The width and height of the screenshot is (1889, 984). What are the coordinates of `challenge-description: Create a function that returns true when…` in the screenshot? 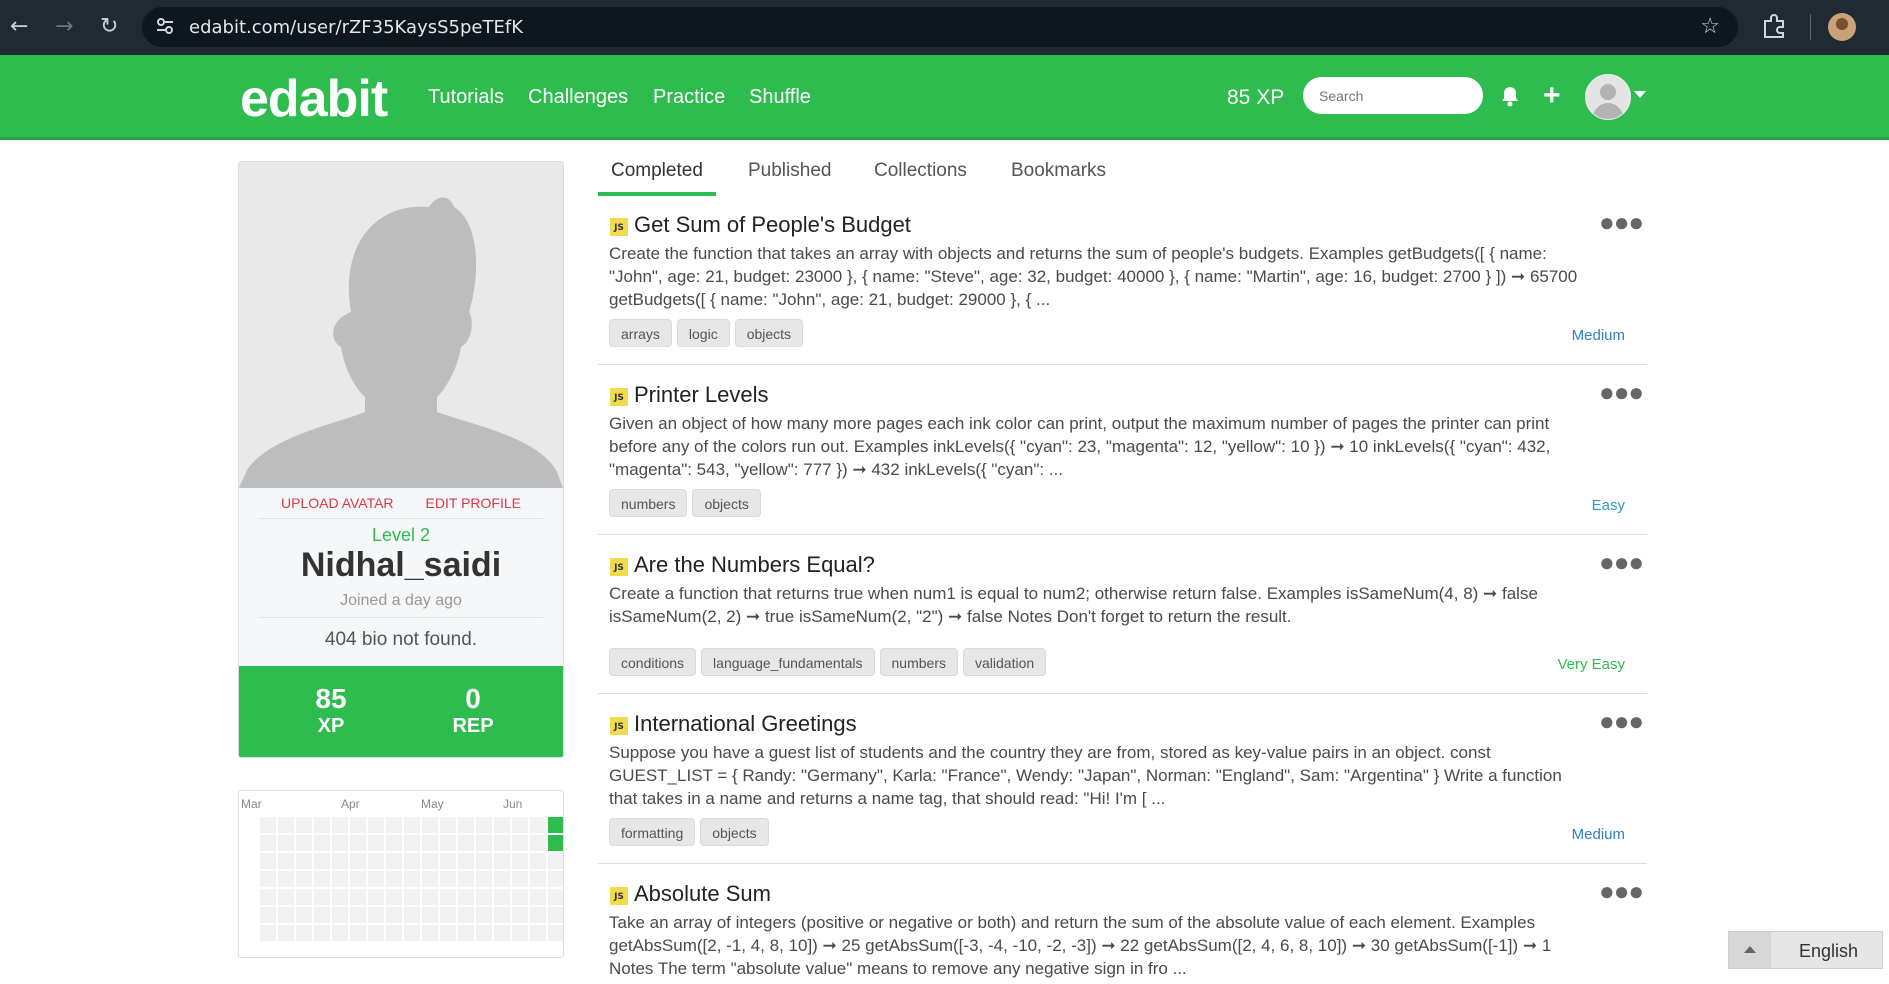 It's located at (1073, 605).